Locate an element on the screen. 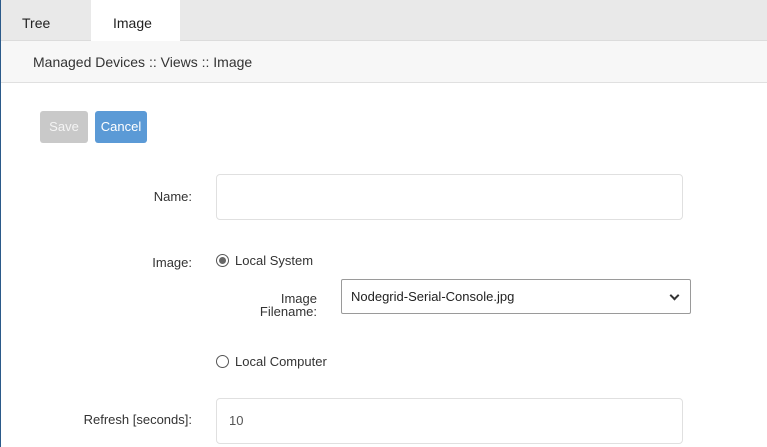  image-filename-label: Image Filename: is located at coordinates (288, 305).